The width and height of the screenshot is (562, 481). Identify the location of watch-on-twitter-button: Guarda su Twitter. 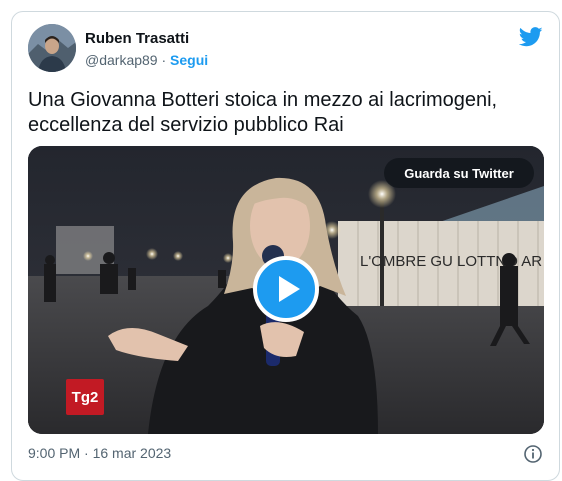
(459, 173).